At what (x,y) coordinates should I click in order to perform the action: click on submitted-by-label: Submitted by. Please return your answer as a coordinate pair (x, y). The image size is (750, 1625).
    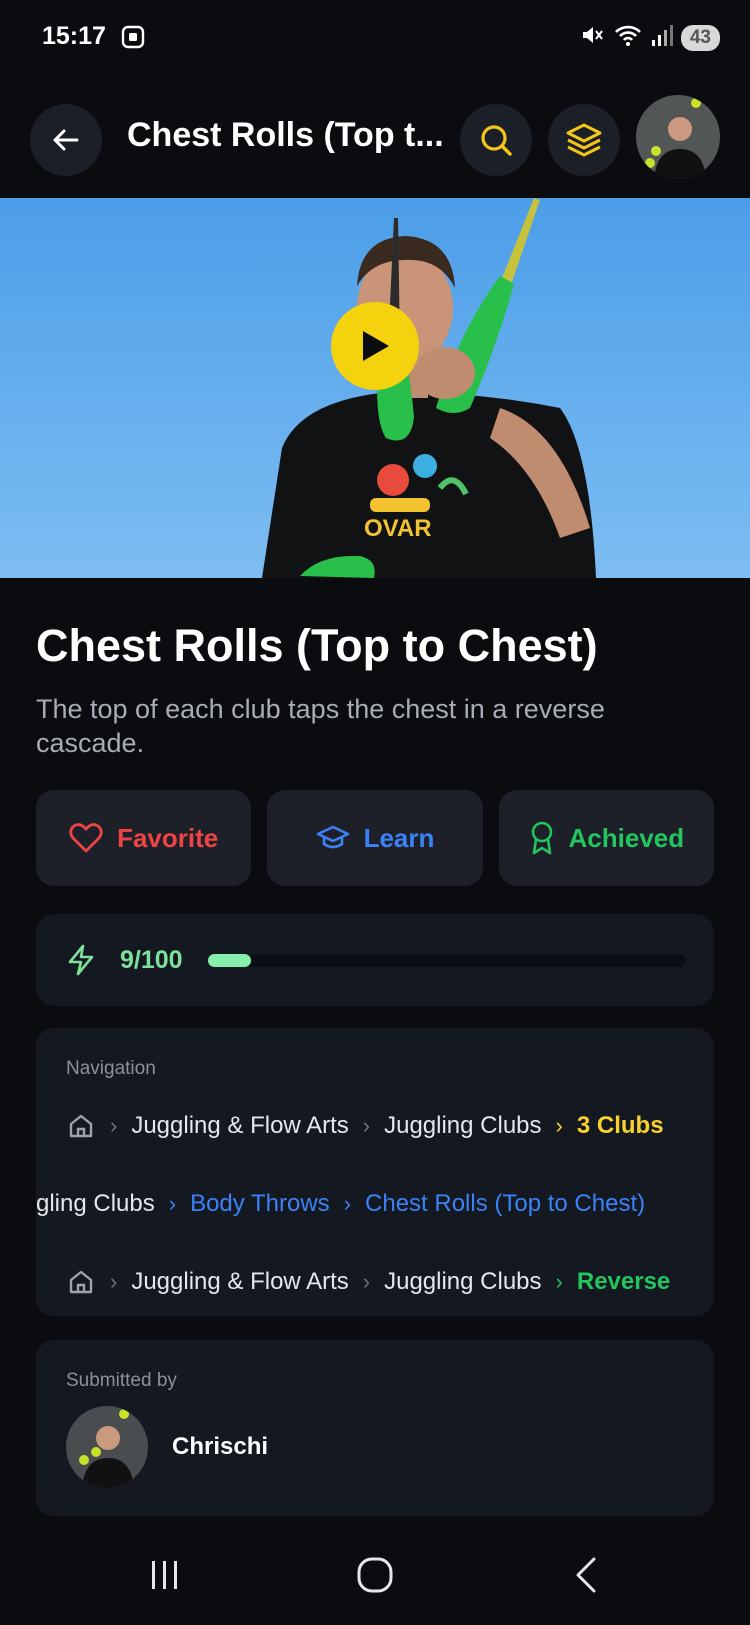
    Looking at the image, I should click on (121, 1380).